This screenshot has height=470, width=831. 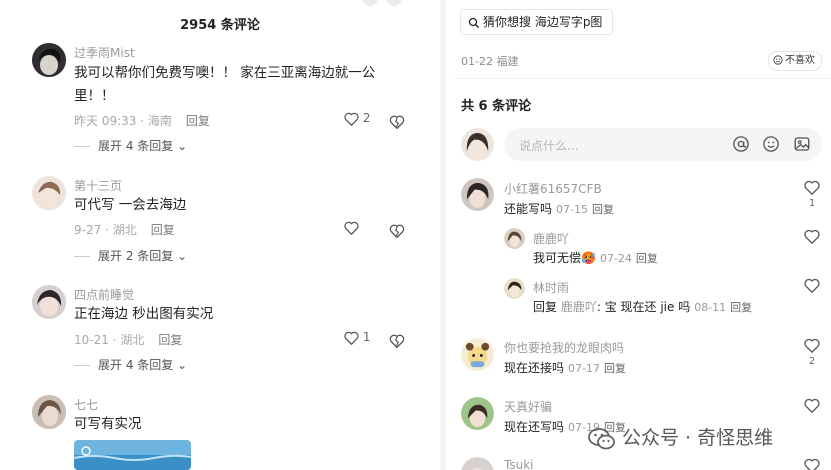 What do you see at coordinates (394, 3) in the screenshot?
I see `top-icon-b` at bounding box center [394, 3].